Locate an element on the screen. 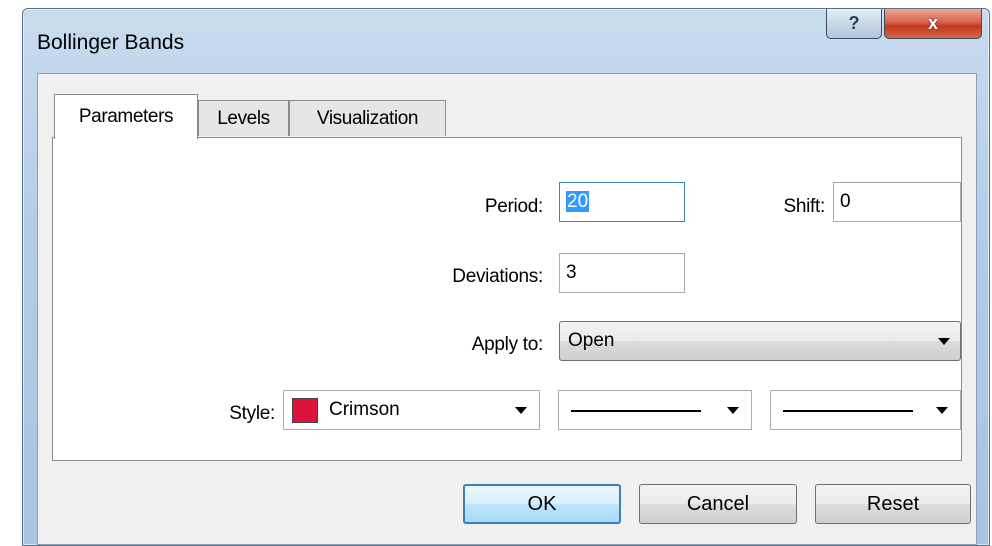  color-name: Crimson is located at coordinates (364, 409).